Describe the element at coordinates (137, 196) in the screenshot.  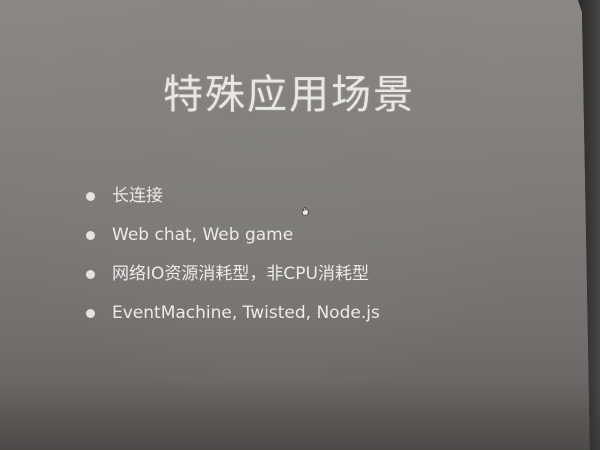
I see `bullet-text: 长连接` at that location.